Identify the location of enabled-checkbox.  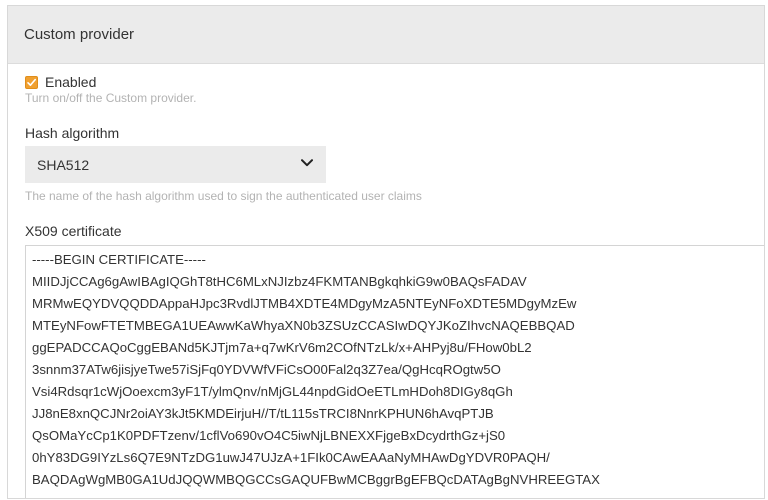
(31, 82).